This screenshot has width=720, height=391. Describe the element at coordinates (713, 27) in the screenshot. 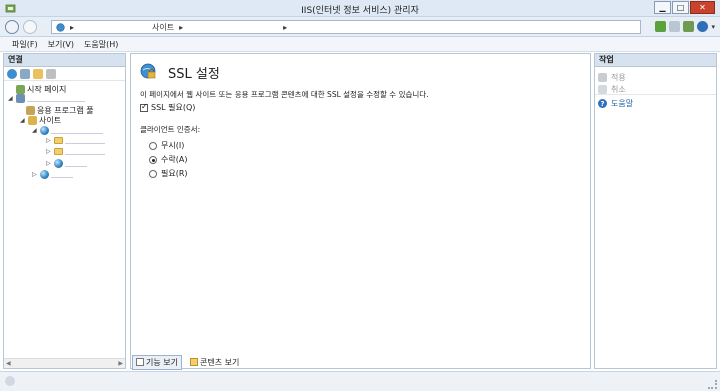

I see `chevron-down-icon: ▾` at that location.